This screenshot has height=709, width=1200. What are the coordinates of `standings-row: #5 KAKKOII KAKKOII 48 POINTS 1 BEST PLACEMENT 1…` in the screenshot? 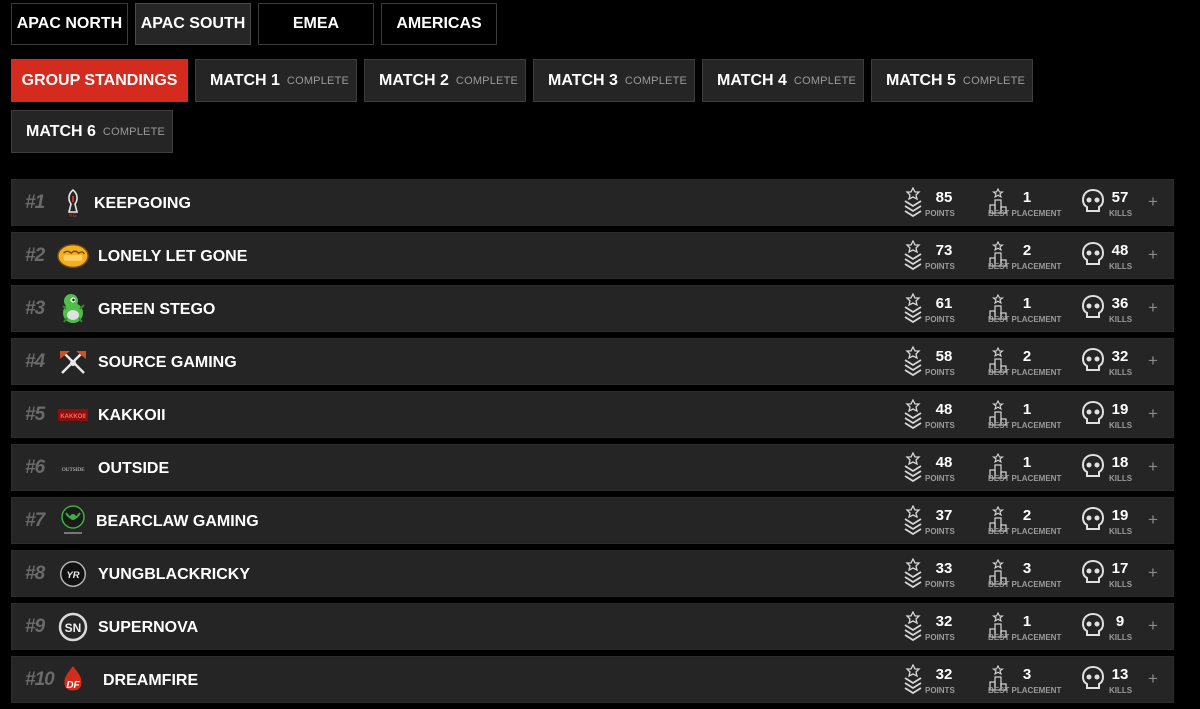 It's located at (592, 414).